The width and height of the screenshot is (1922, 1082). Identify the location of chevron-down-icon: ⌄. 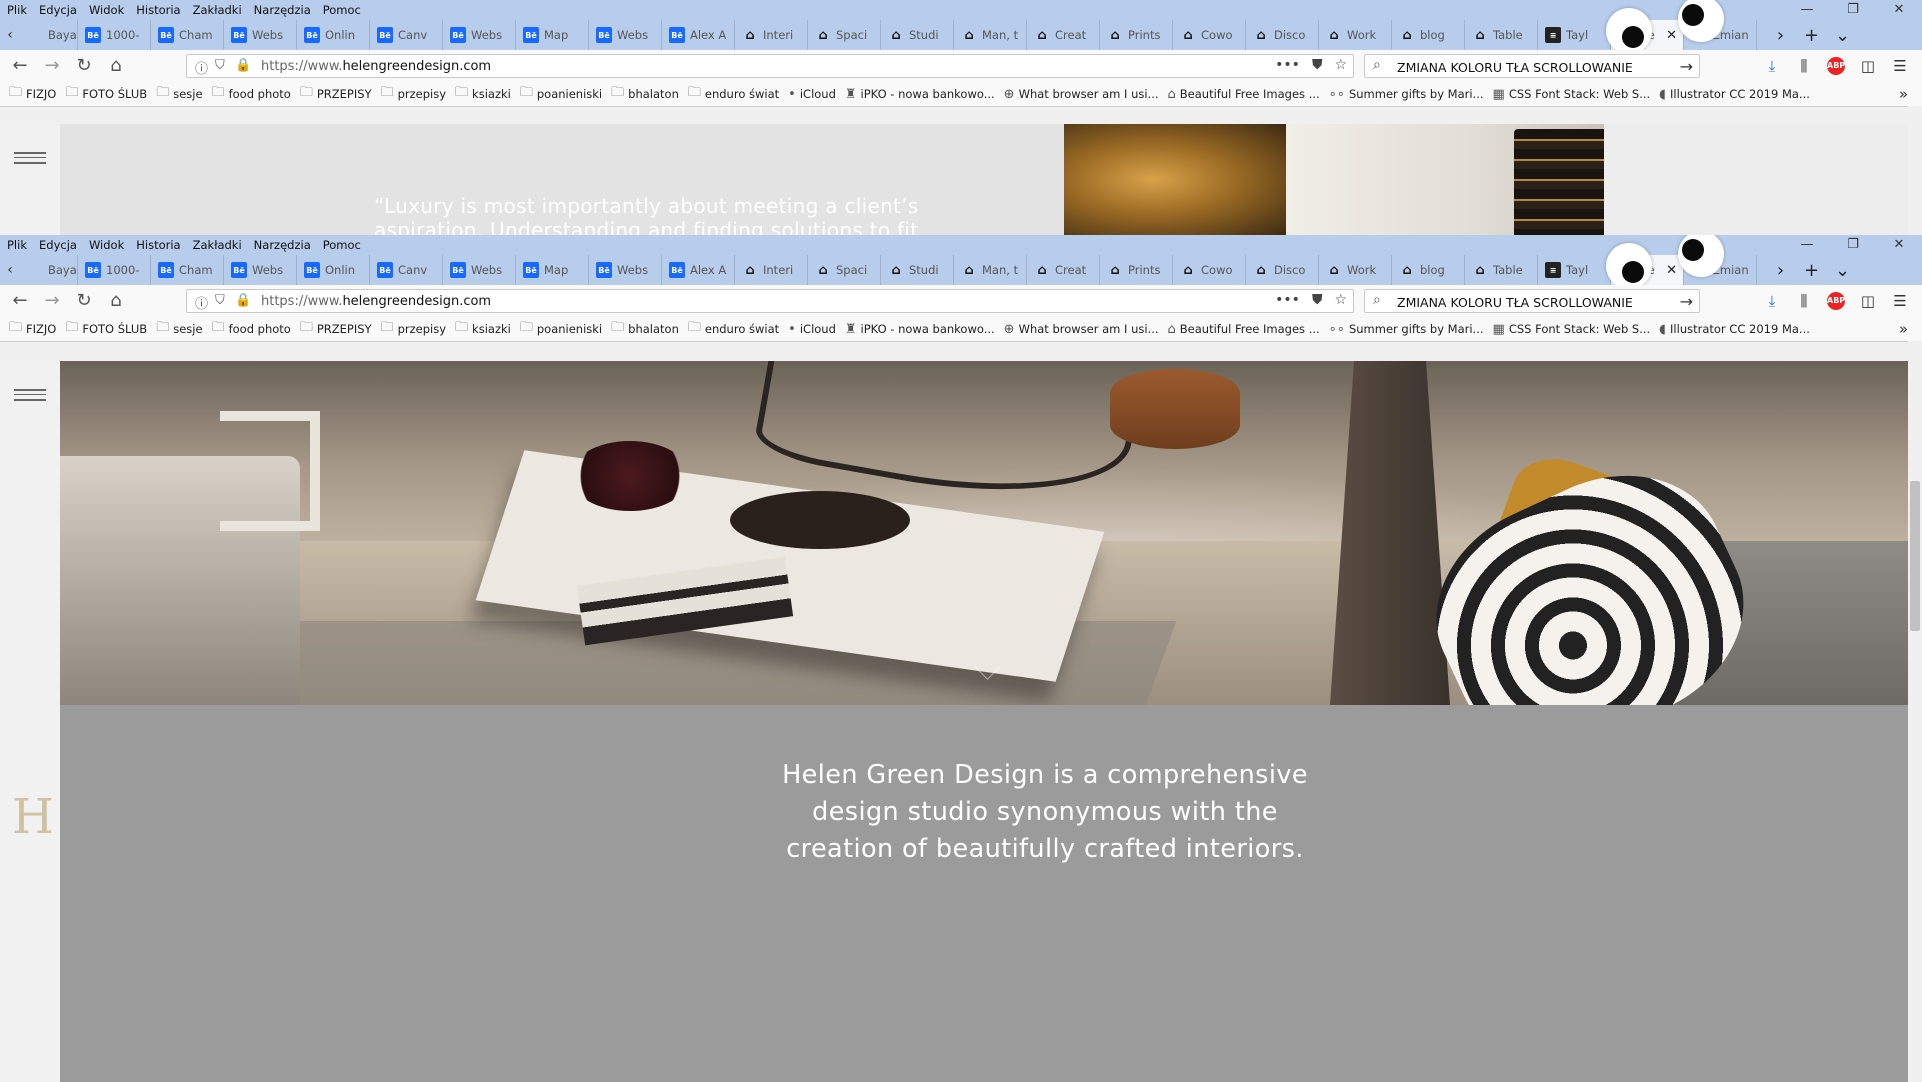
(1842, 35).